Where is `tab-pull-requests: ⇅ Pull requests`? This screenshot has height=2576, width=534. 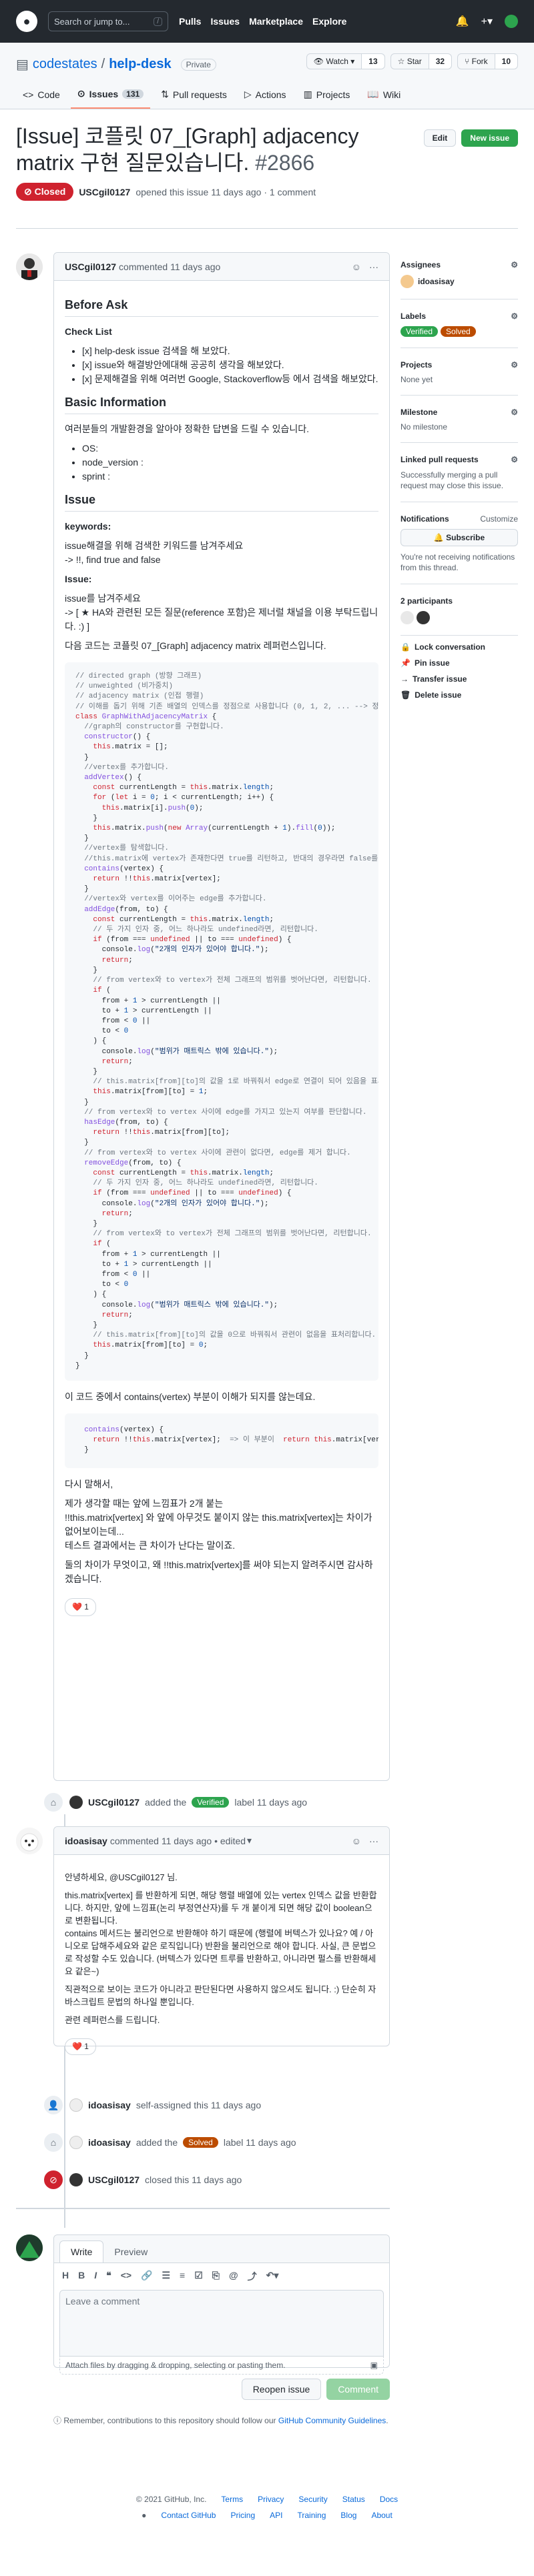
tab-pull-requests: ⇅ Pull requests is located at coordinates (194, 96).